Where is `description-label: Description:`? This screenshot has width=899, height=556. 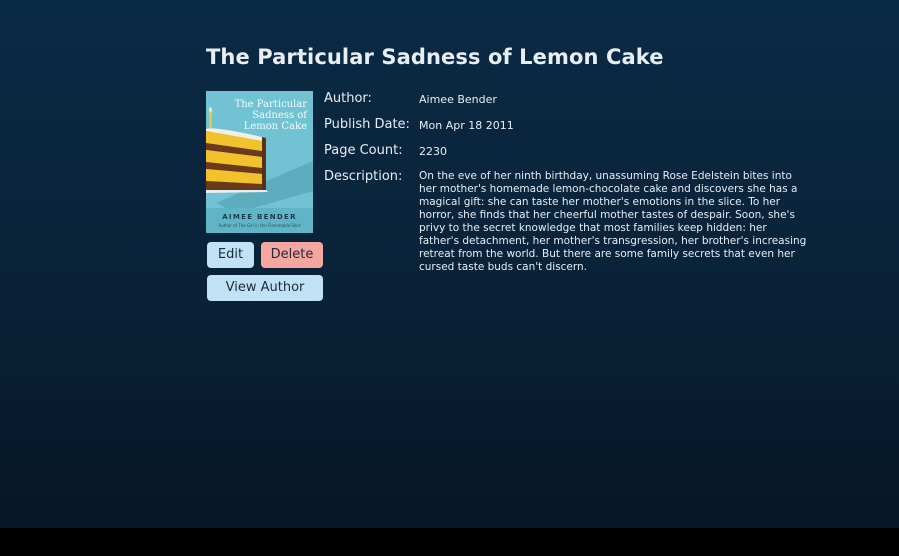 description-label: Description: is located at coordinates (363, 176).